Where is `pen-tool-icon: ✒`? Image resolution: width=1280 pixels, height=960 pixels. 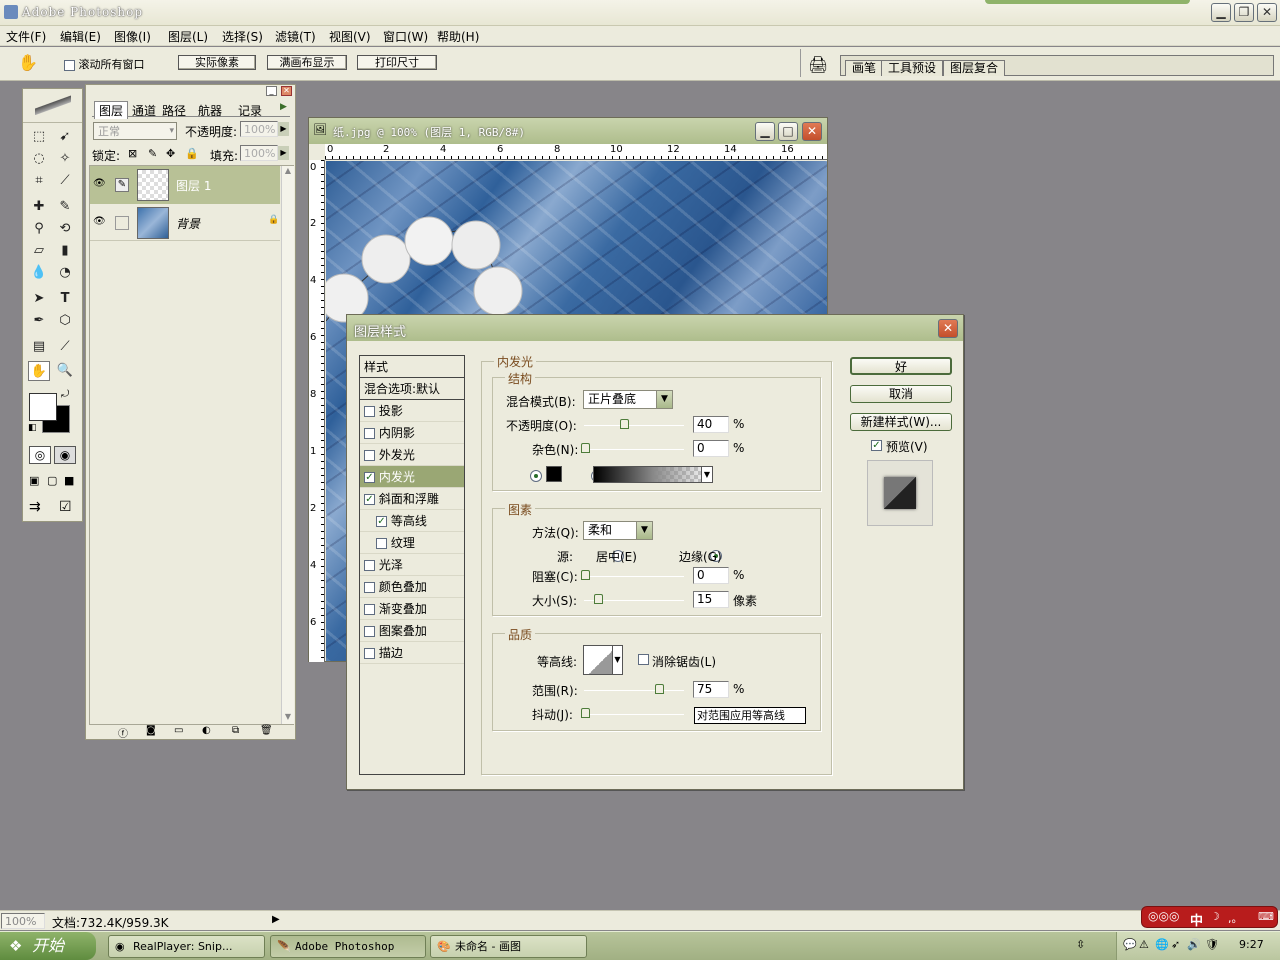
pen-tool-icon: ✒ is located at coordinates (39, 321).